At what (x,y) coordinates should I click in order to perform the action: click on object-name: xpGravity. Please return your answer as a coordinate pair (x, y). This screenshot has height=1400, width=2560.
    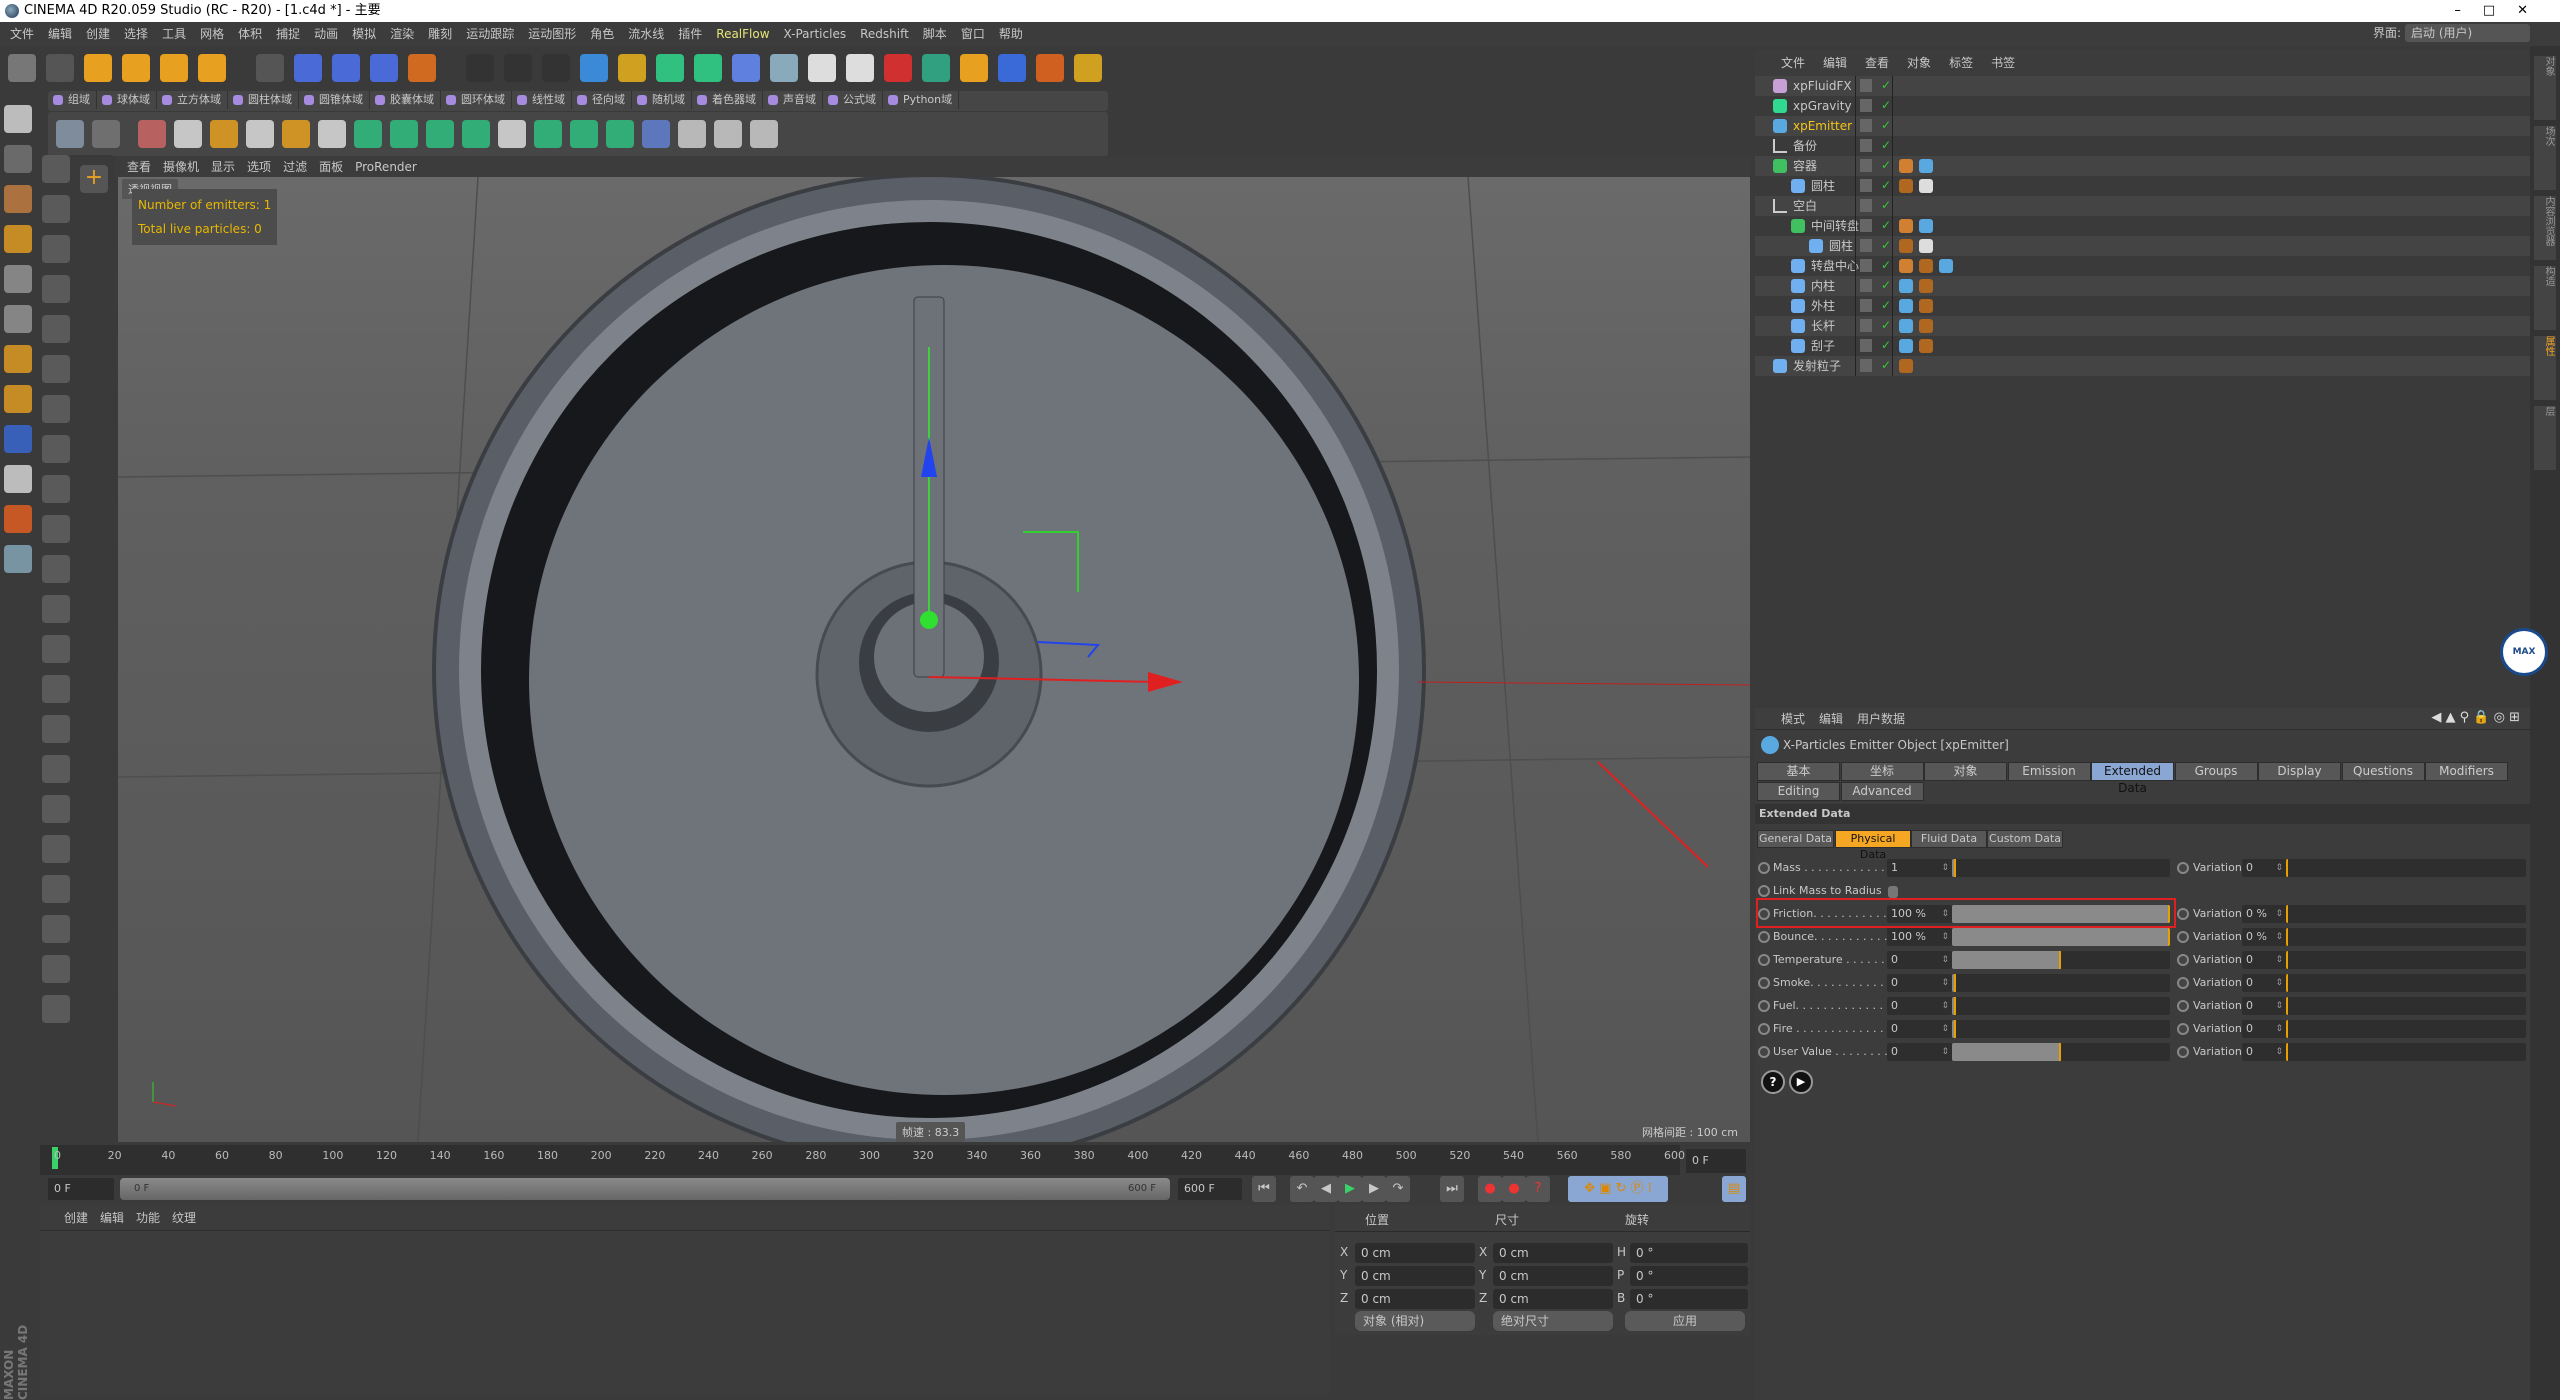
    Looking at the image, I should click on (1822, 106).